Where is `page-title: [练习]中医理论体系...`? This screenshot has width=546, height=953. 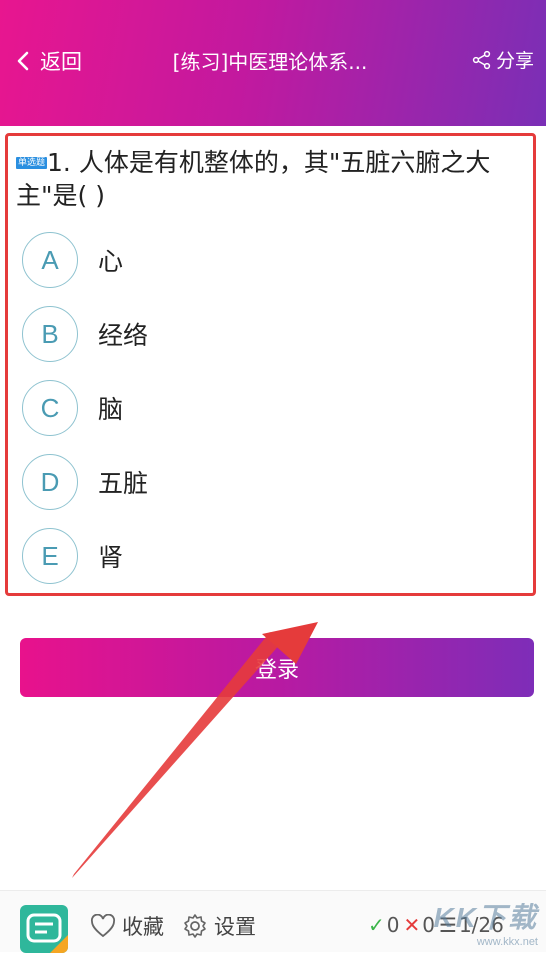 page-title: [练习]中医理论体系... is located at coordinates (270, 62).